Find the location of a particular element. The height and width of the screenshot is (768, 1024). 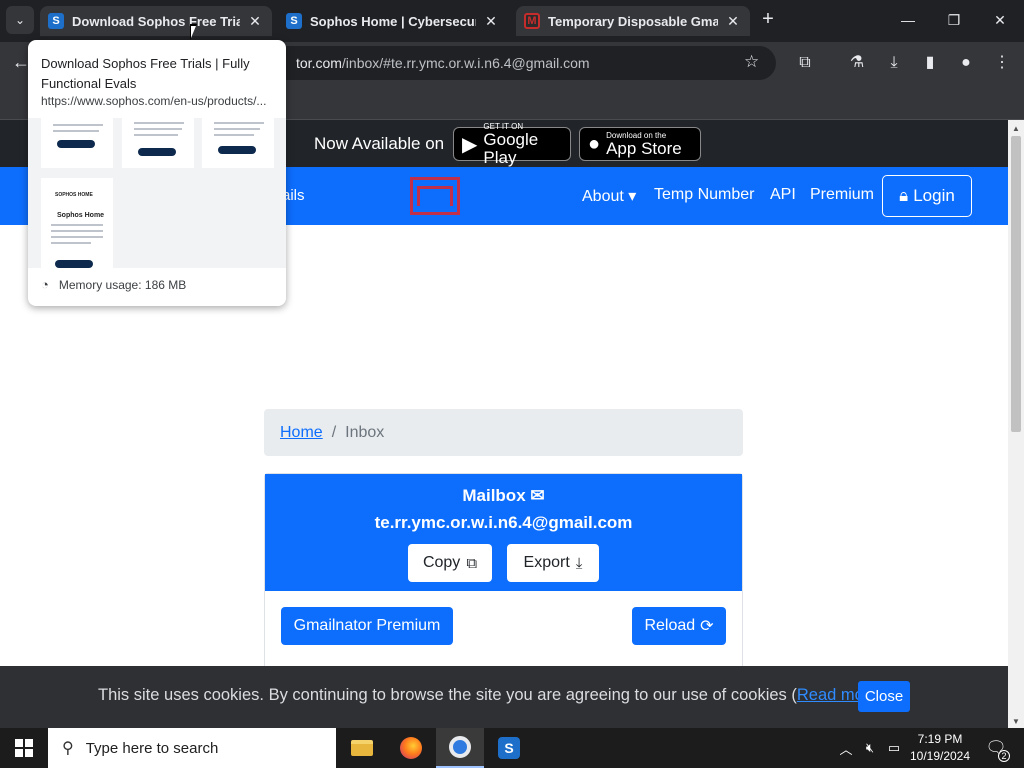

preview-heading: Sophos Home is located at coordinates (81, 215).